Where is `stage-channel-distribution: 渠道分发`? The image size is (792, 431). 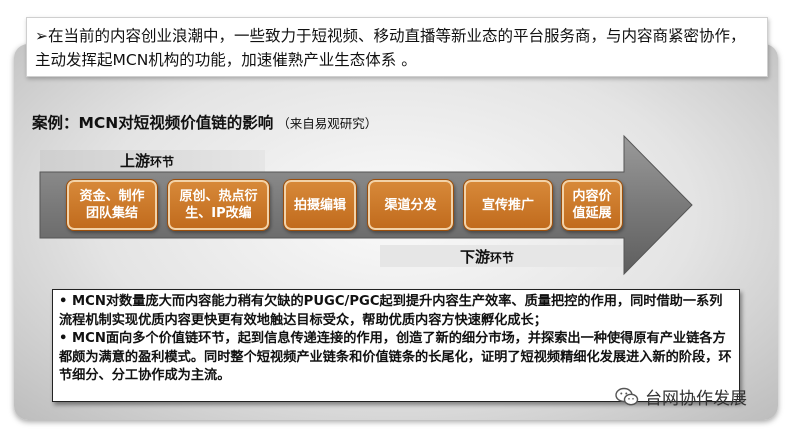
stage-channel-distribution: 渠道分发 is located at coordinates (410, 205).